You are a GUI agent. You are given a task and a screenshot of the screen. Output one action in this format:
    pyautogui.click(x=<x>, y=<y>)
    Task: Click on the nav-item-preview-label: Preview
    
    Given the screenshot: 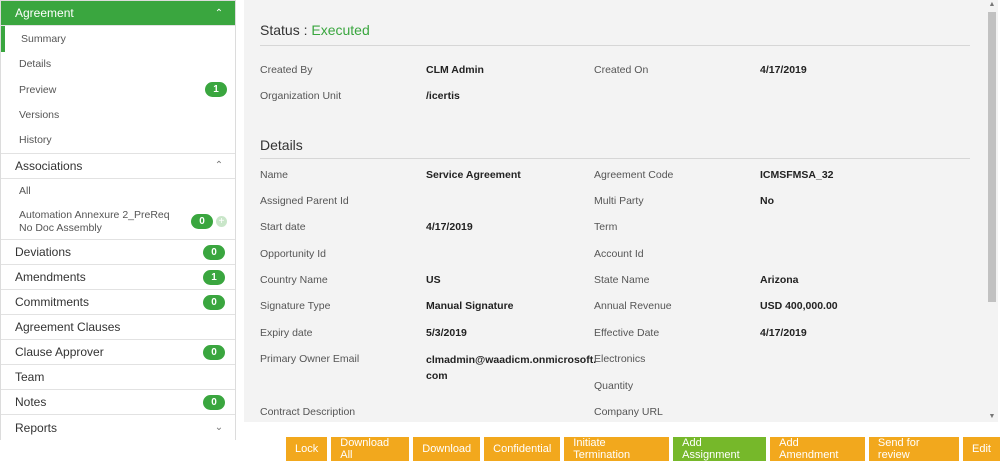 What is the action you would take?
    pyautogui.click(x=38, y=89)
    